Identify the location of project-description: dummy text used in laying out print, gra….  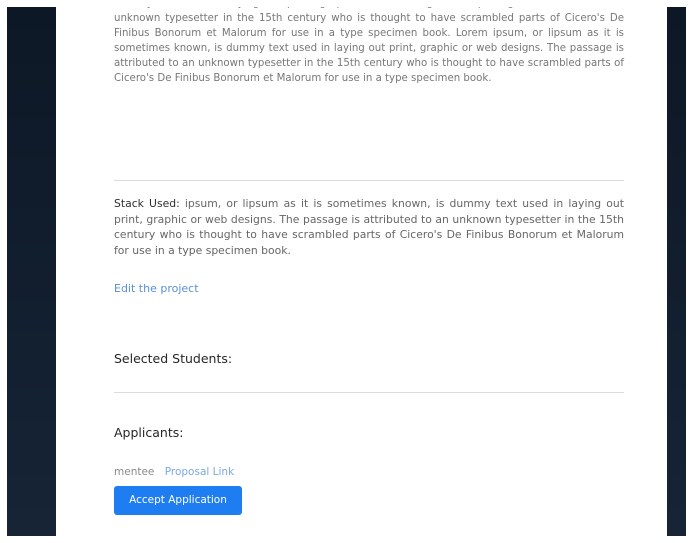
(369, 45).